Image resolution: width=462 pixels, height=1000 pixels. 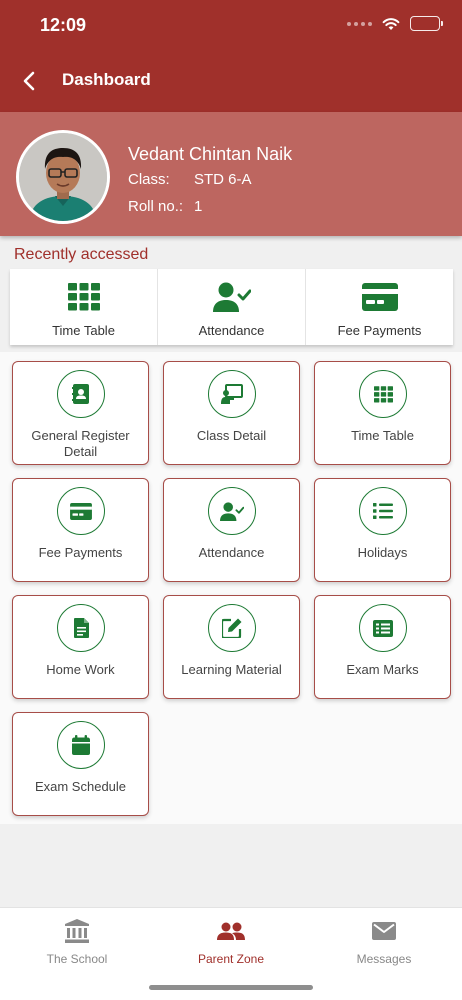 I want to click on tile-exam-schedule: Exam Schedule, so click(x=80, y=764).